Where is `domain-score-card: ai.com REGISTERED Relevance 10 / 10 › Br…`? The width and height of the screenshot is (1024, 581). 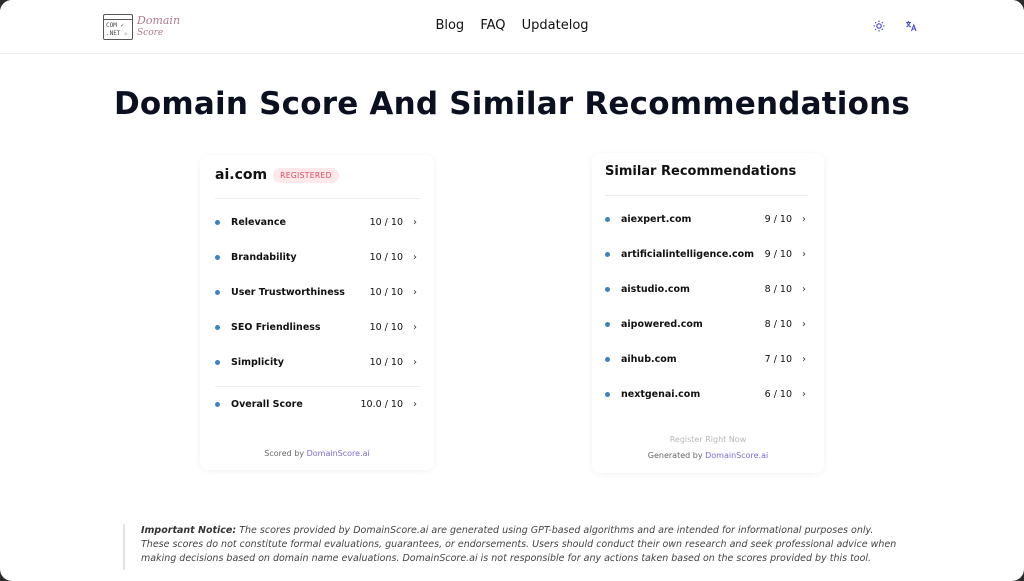
domain-score-card: ai.com REGISTERED Relevance 10 / 10 › Br… is located at coordinates (317, 312).